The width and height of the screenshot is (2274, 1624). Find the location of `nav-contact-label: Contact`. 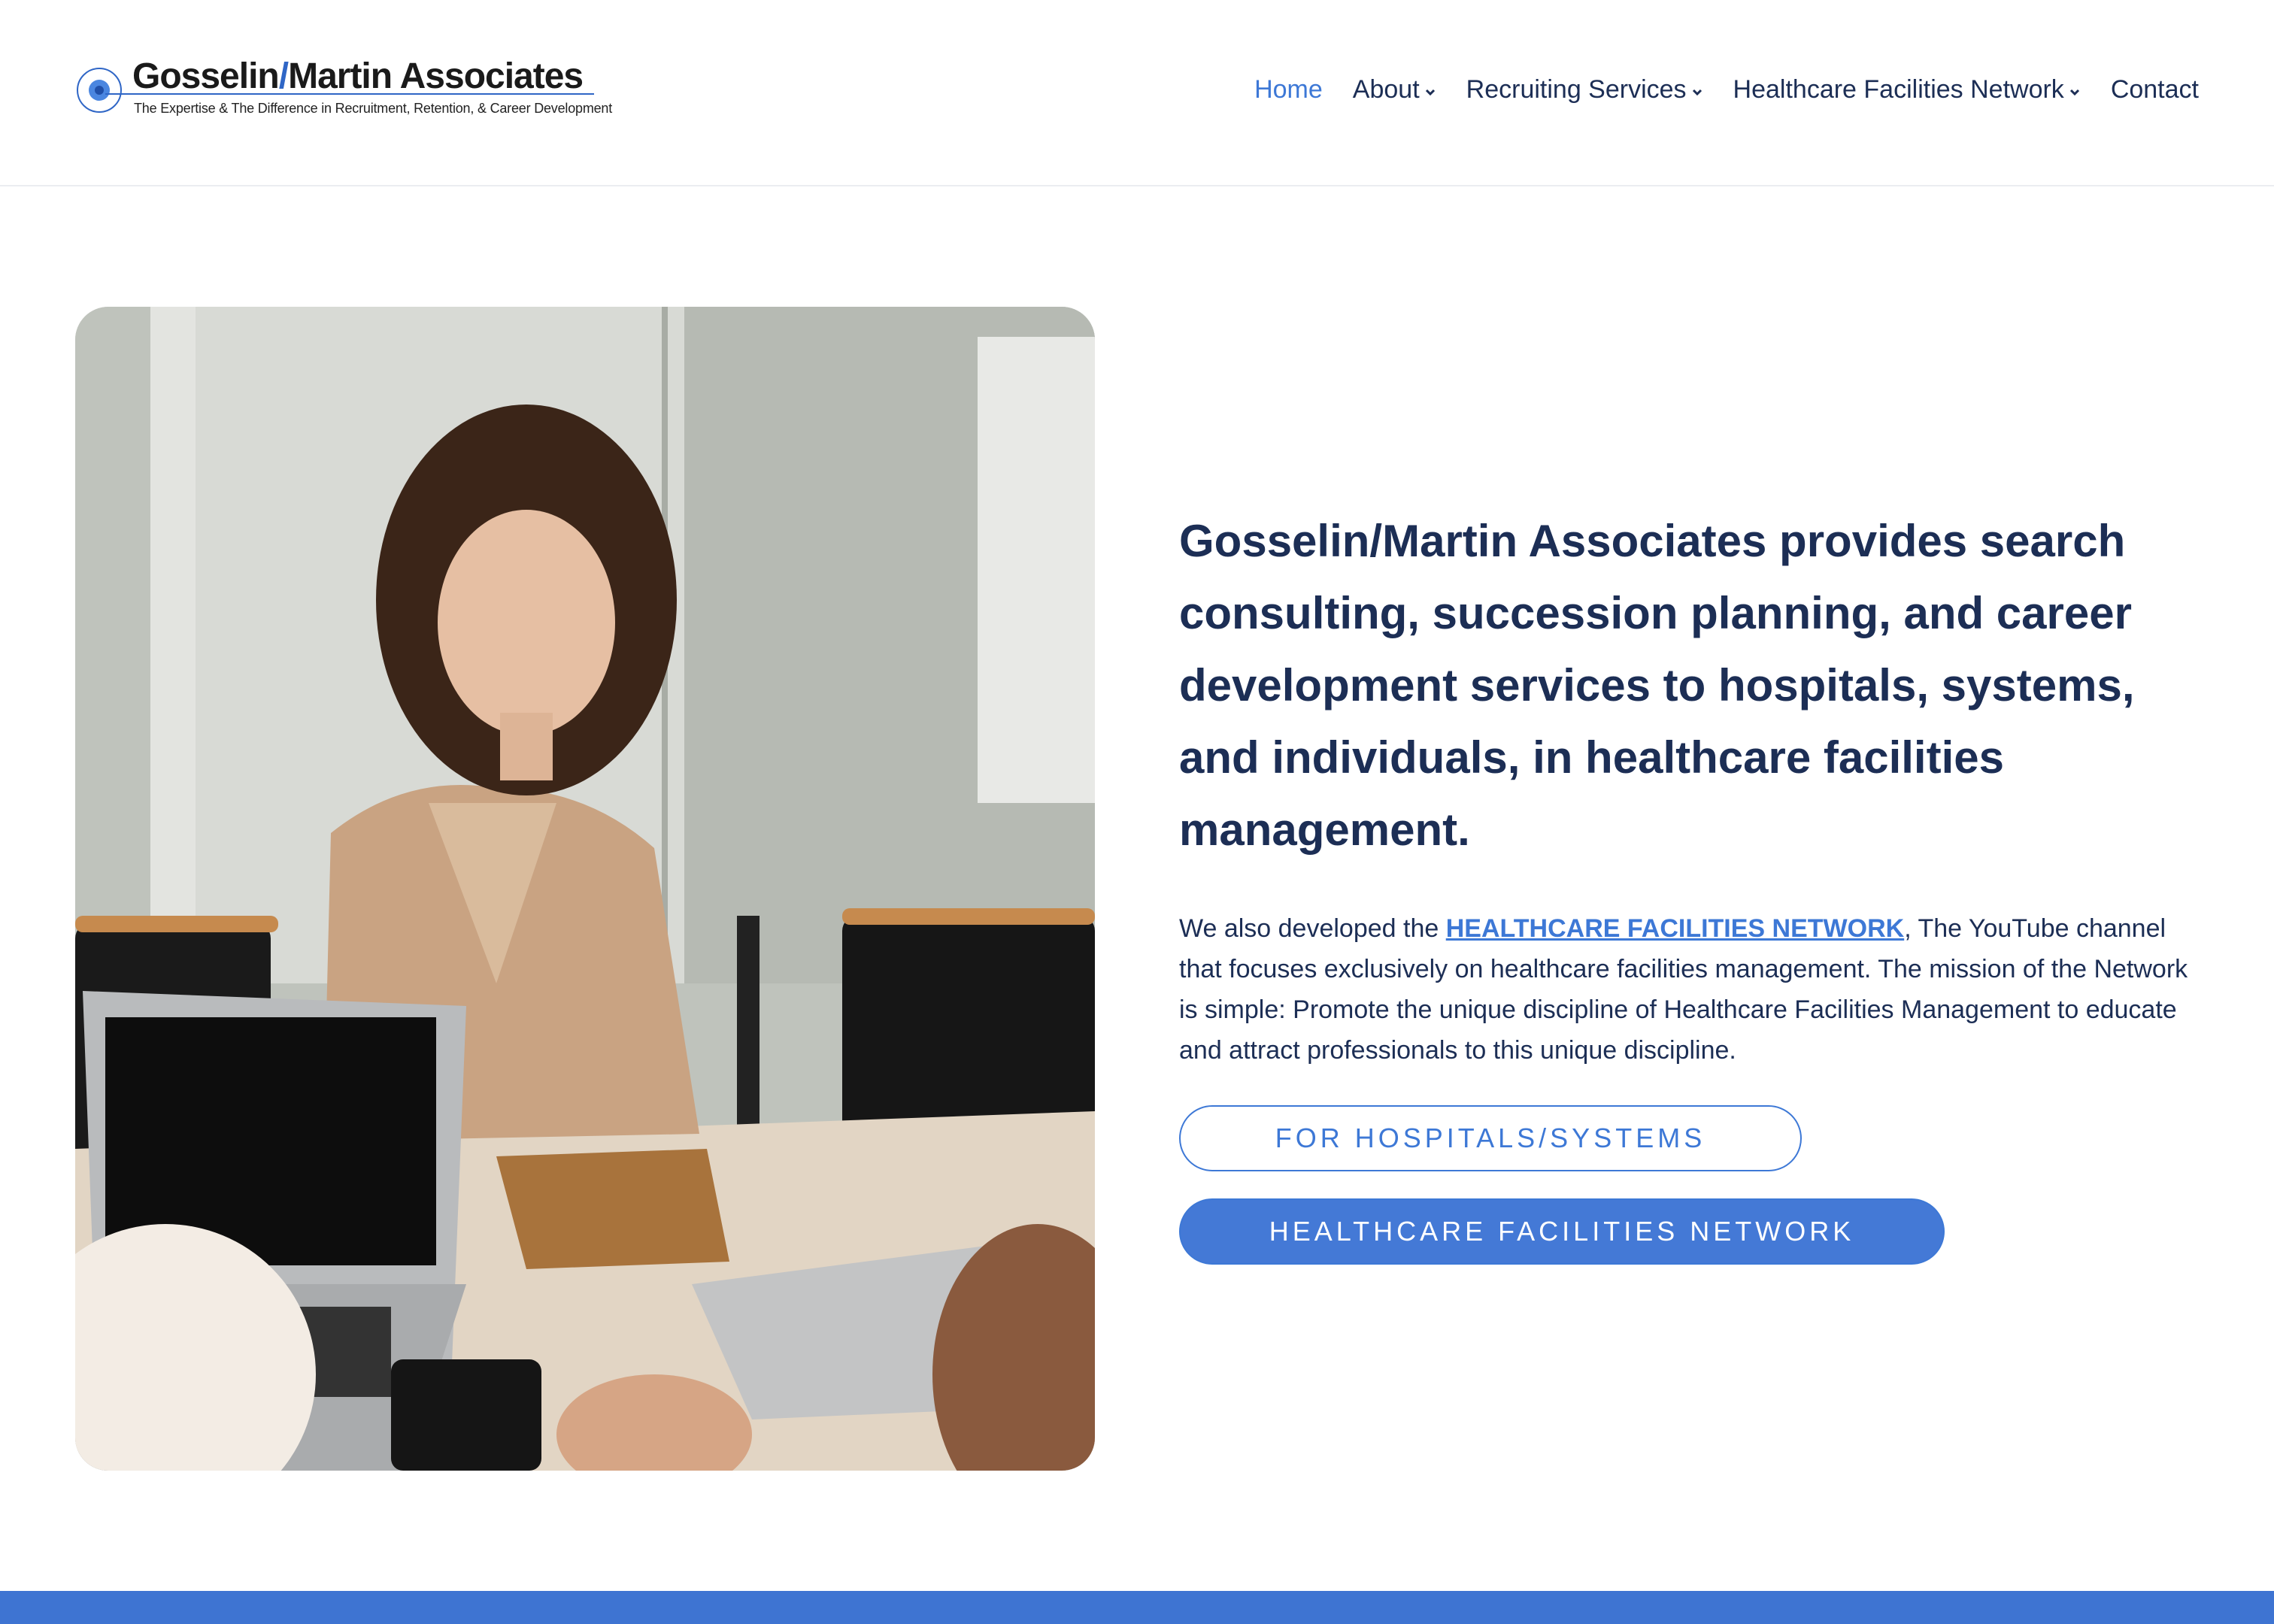

nav-contact-label: Contact is located at coordinates (2154, 89).